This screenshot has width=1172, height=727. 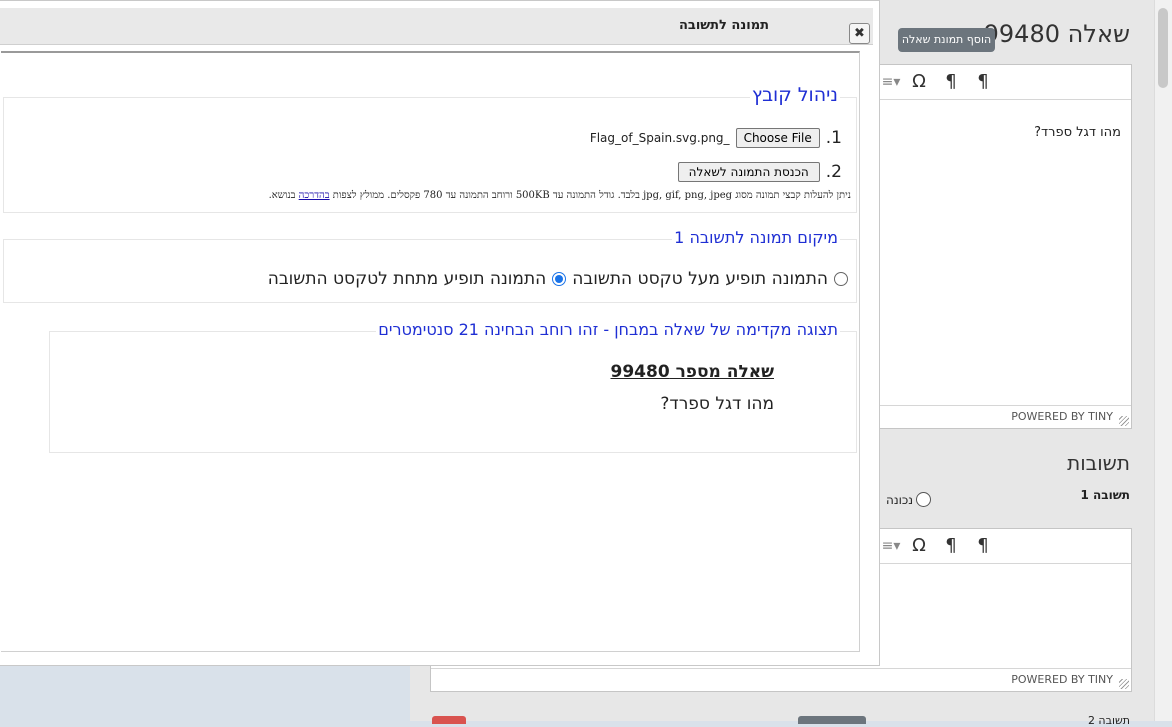 I want to click on preview-question-heading: שאלה מספר 99480, so click(x=692, y=372).